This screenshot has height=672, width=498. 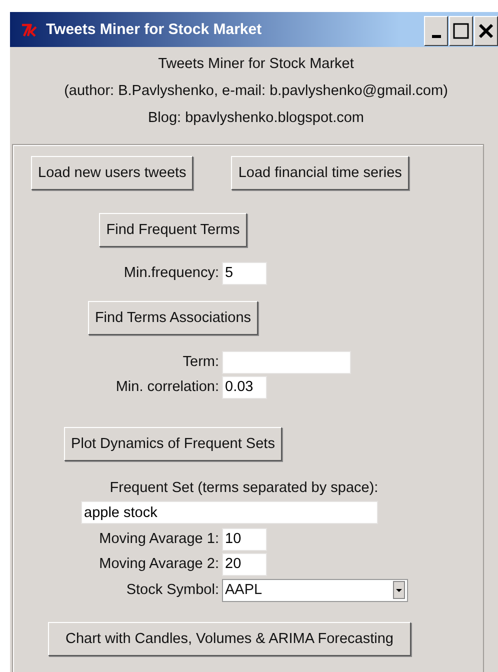 What do you see at coordinates (173, 444) in the screenshot?
I see `plot-dynamics-button: Plot Dynamics of Frequent Sets` at bounding box center [173, 444].